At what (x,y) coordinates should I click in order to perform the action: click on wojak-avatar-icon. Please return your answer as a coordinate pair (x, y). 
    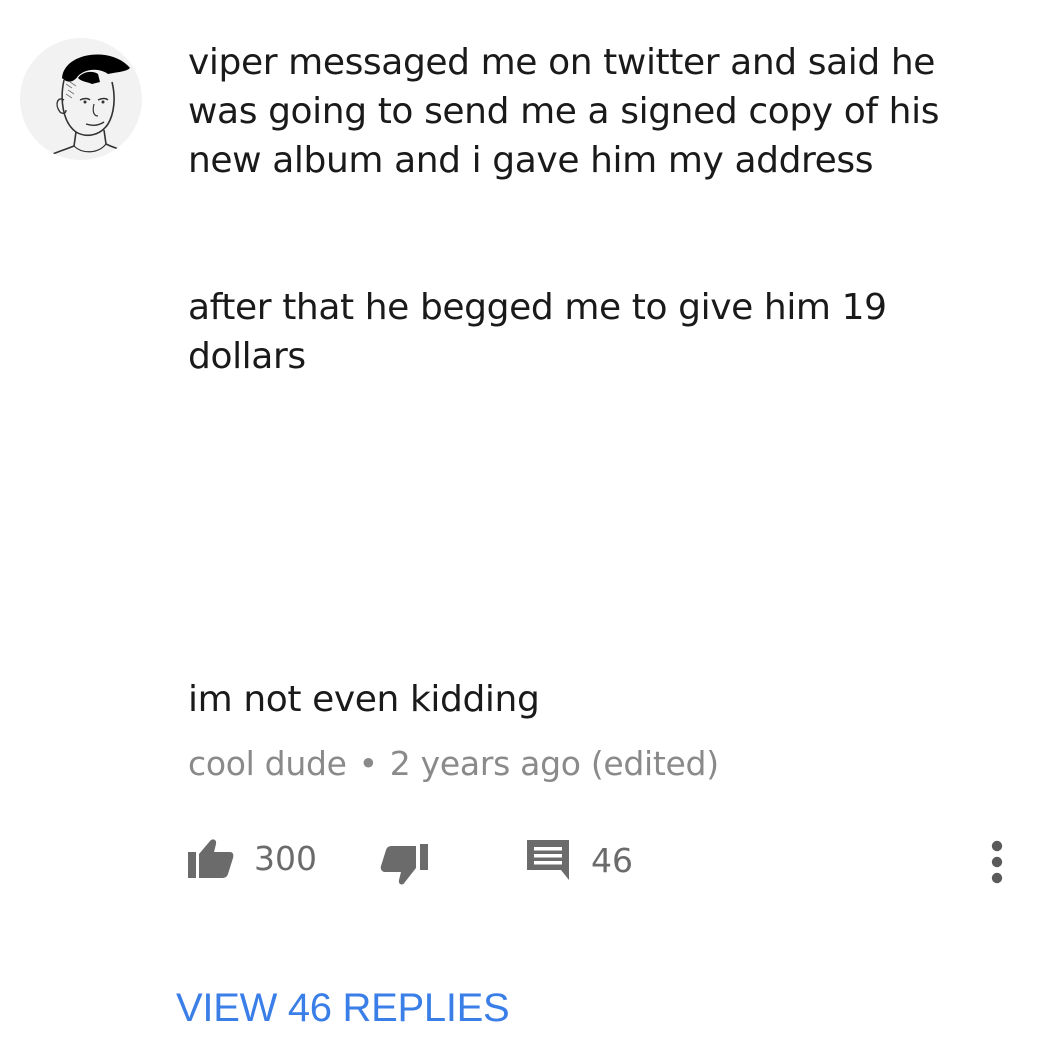
    Looking at the image, I should click on (86, 107).